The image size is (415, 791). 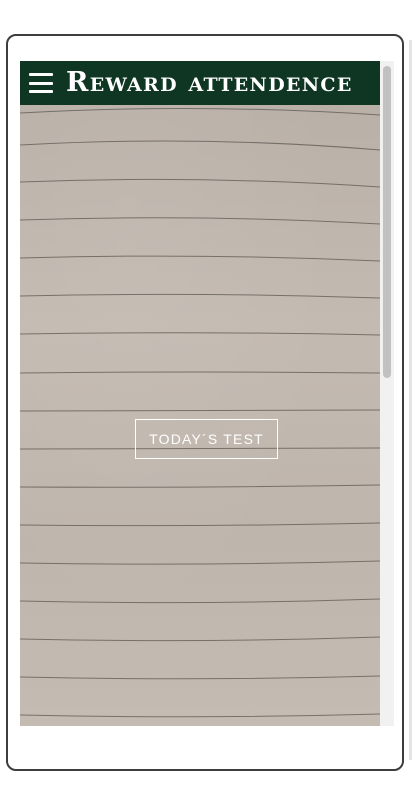 I want to click on app-bar: Reward attendence, so click(x=200, y=83).